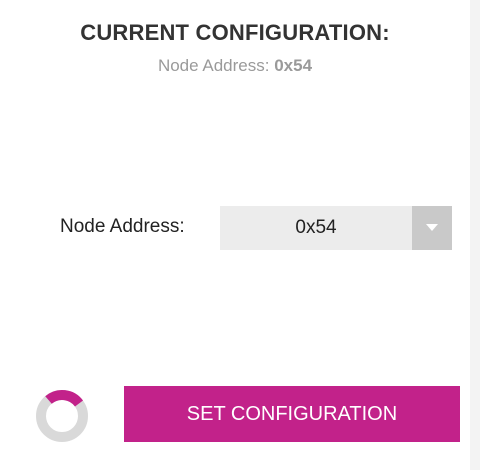  Describe the element at coordinates (213, 65) in the screenshot. I see `current-node-address-label: Node Address:` at that location.